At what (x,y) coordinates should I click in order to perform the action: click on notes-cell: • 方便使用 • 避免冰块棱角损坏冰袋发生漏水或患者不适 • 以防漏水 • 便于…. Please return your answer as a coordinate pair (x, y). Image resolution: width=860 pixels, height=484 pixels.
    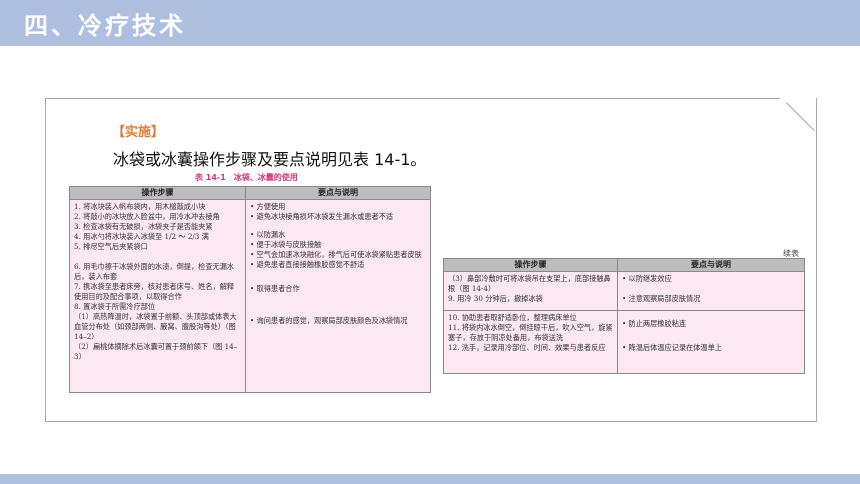
    Looking at the image, I should click on (338, 296).